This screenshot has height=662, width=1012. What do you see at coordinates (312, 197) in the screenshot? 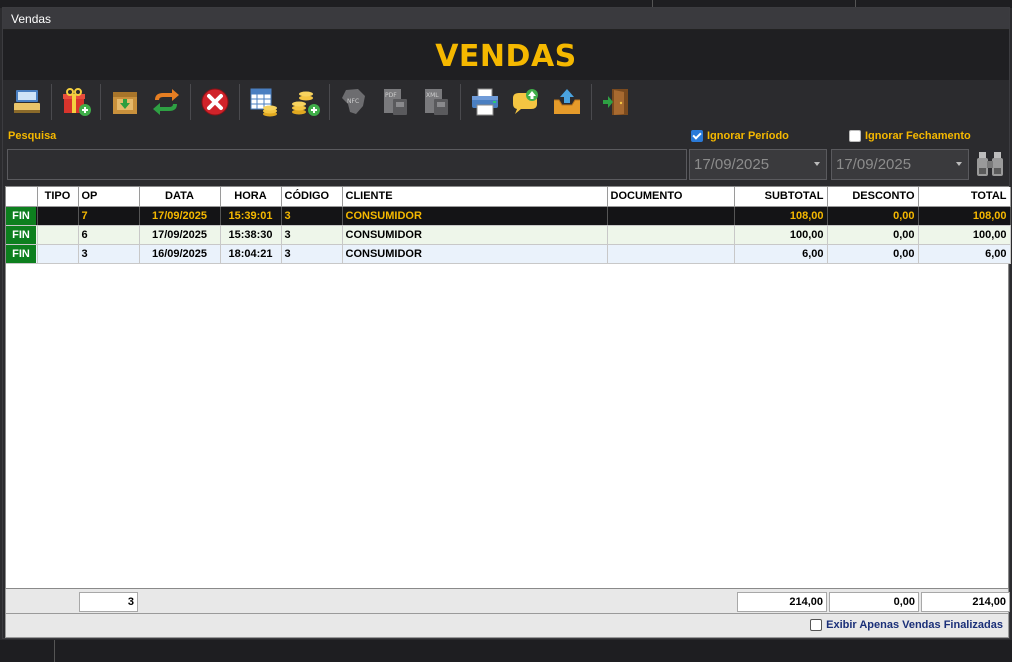
I see `column-header-codigo: CÓDIGO` at bounding box center [312, 197].